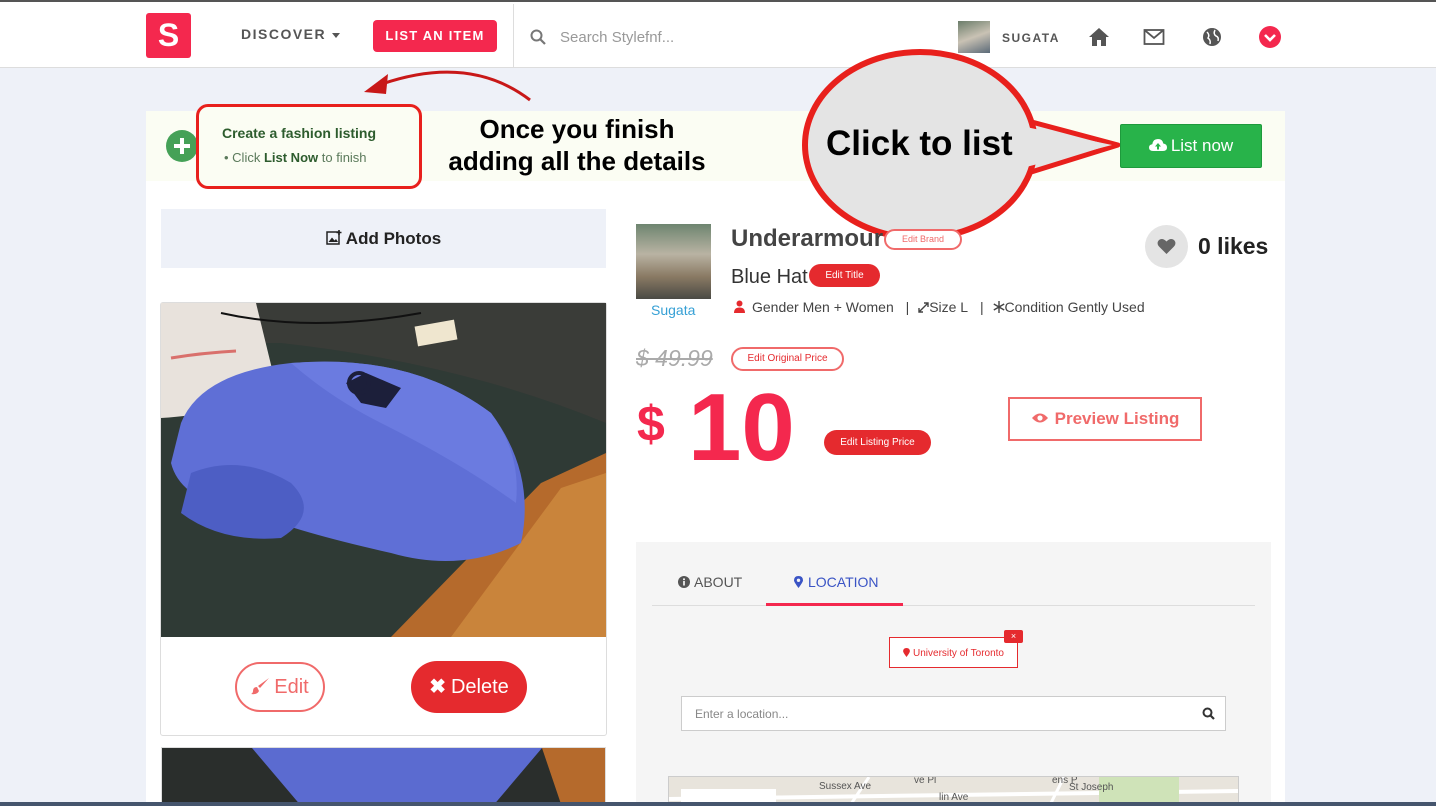  What do you see at coordinates (248, 157) in the screenshot?
I see `hint-sub-prefix: Click` at bounding box center [248, 157].